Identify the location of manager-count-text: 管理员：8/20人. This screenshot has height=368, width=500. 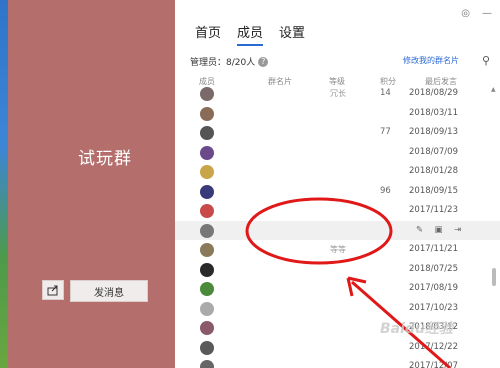
(223, 63).